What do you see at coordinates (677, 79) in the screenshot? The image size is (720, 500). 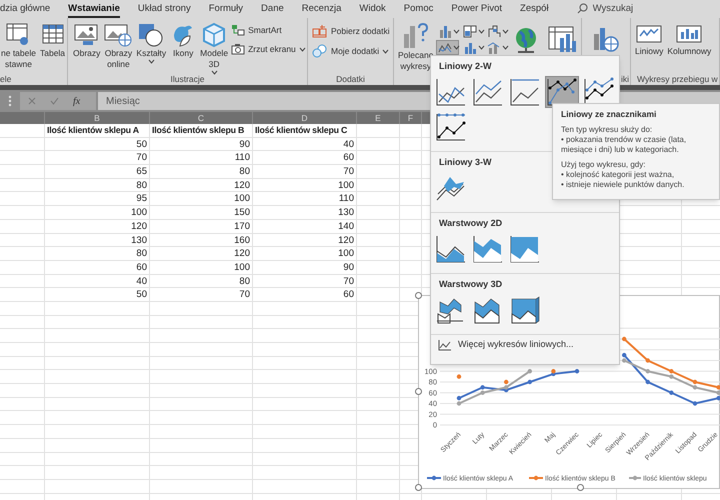 I see `group-label: Wykresy przebiegu w` at bounding box center [677, 79].